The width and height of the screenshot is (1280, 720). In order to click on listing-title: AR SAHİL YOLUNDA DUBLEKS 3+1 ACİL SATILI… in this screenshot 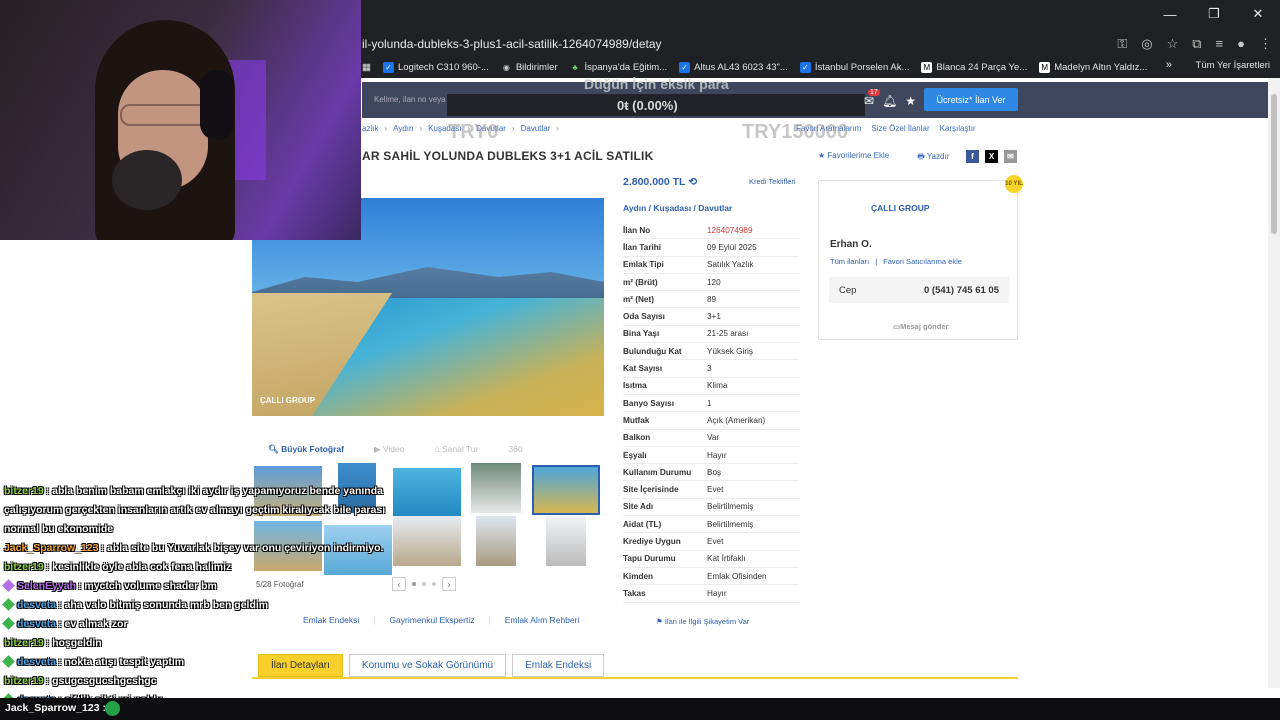, I will do `click(508, 156)`.